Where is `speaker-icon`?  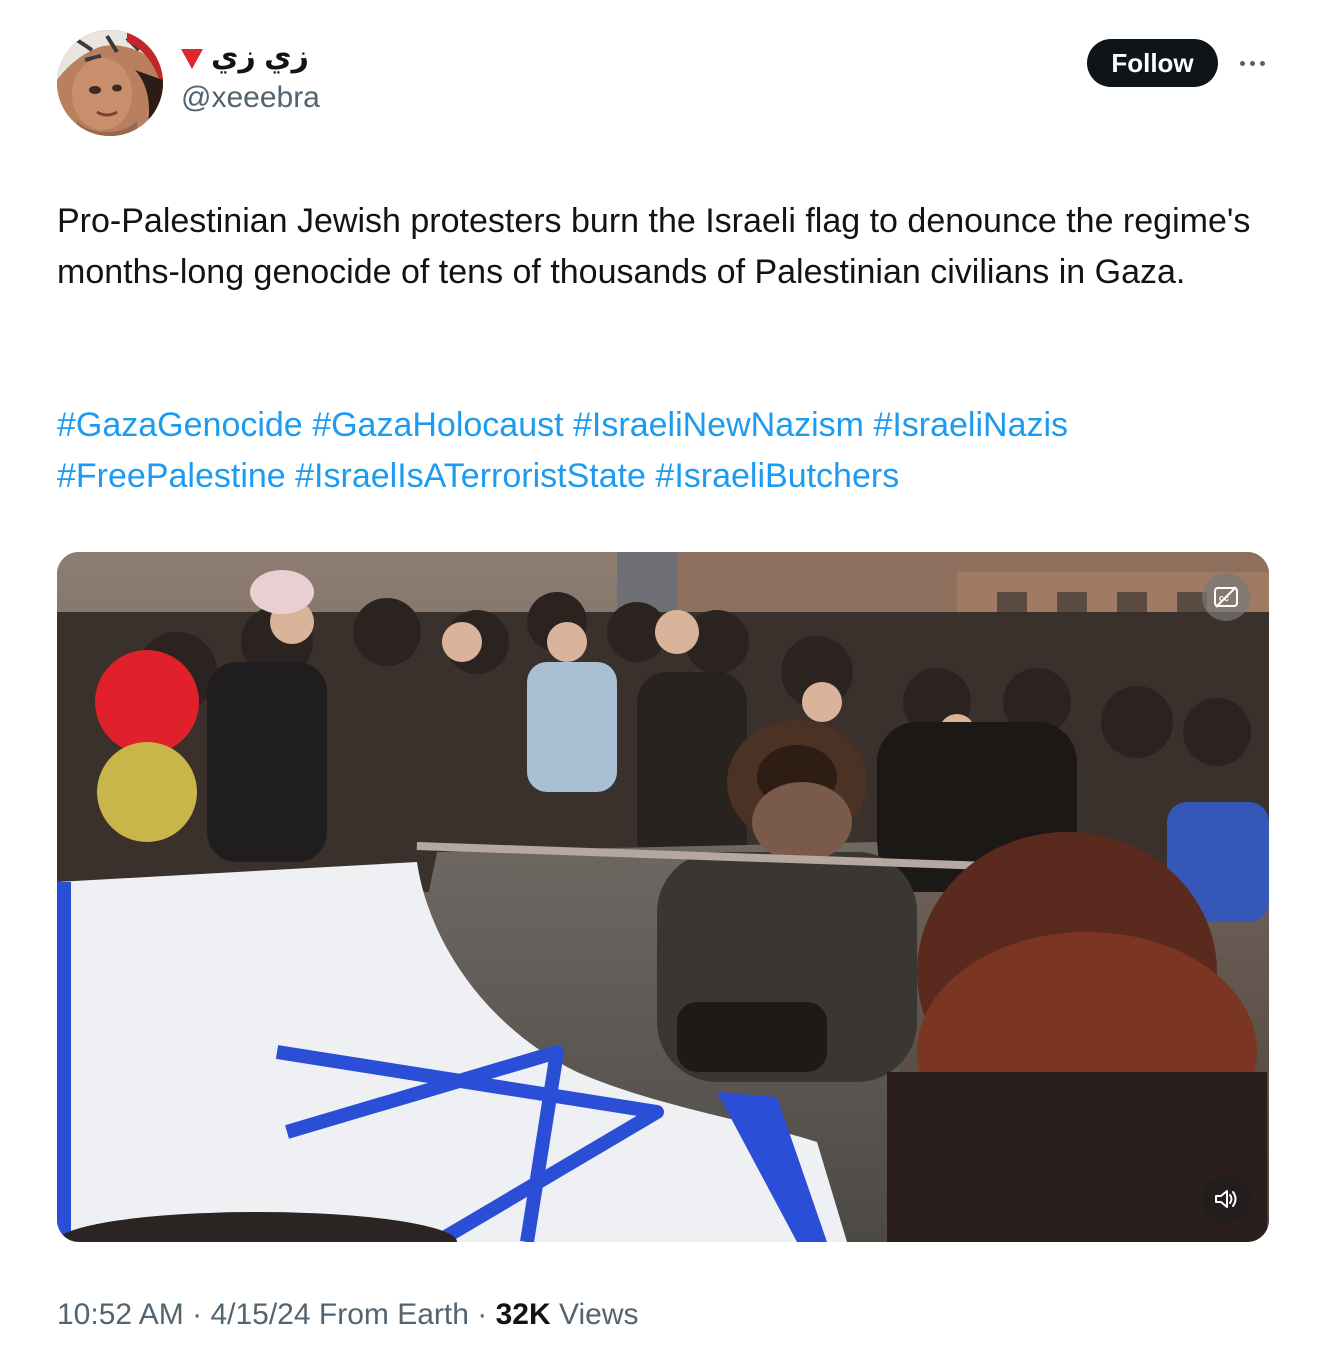
speaker-icon is located at coordinates (1226, 1199).